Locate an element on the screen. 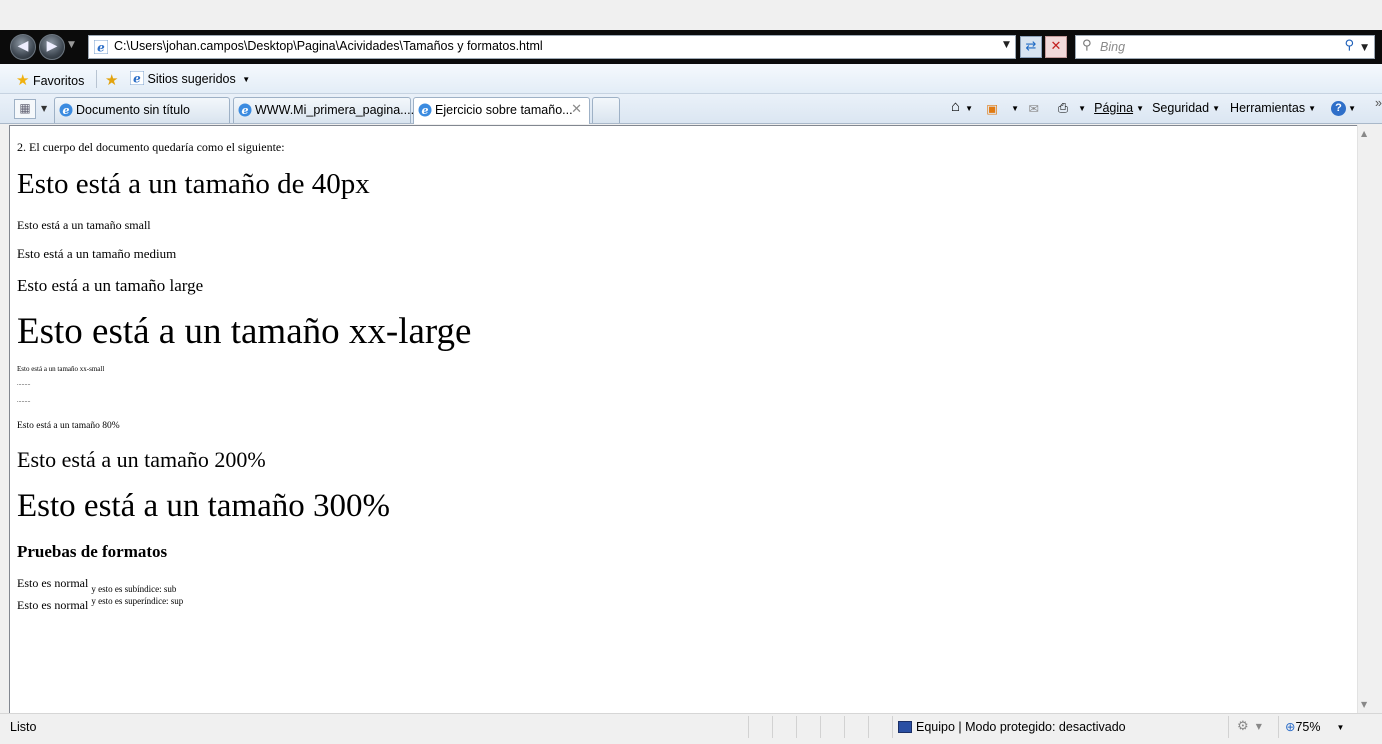 The height and width of the screenshot is (744, 1382). home-icon: ⌂ is located at coordinates (955, 106).